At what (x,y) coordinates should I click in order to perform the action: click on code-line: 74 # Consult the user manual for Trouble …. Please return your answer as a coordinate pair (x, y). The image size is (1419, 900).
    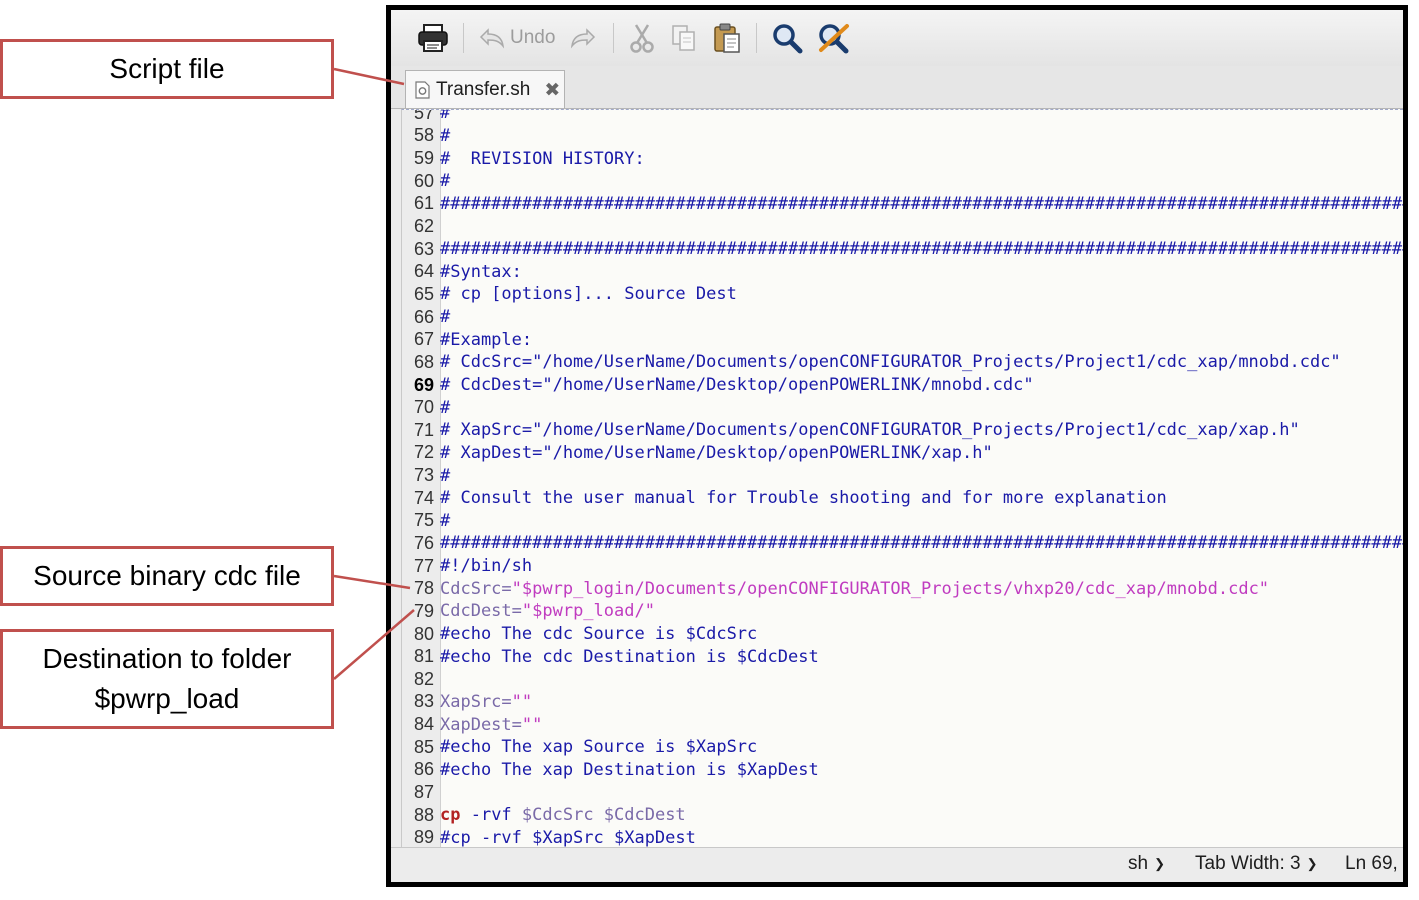
    Looking at the image, I should click on (902, 498).